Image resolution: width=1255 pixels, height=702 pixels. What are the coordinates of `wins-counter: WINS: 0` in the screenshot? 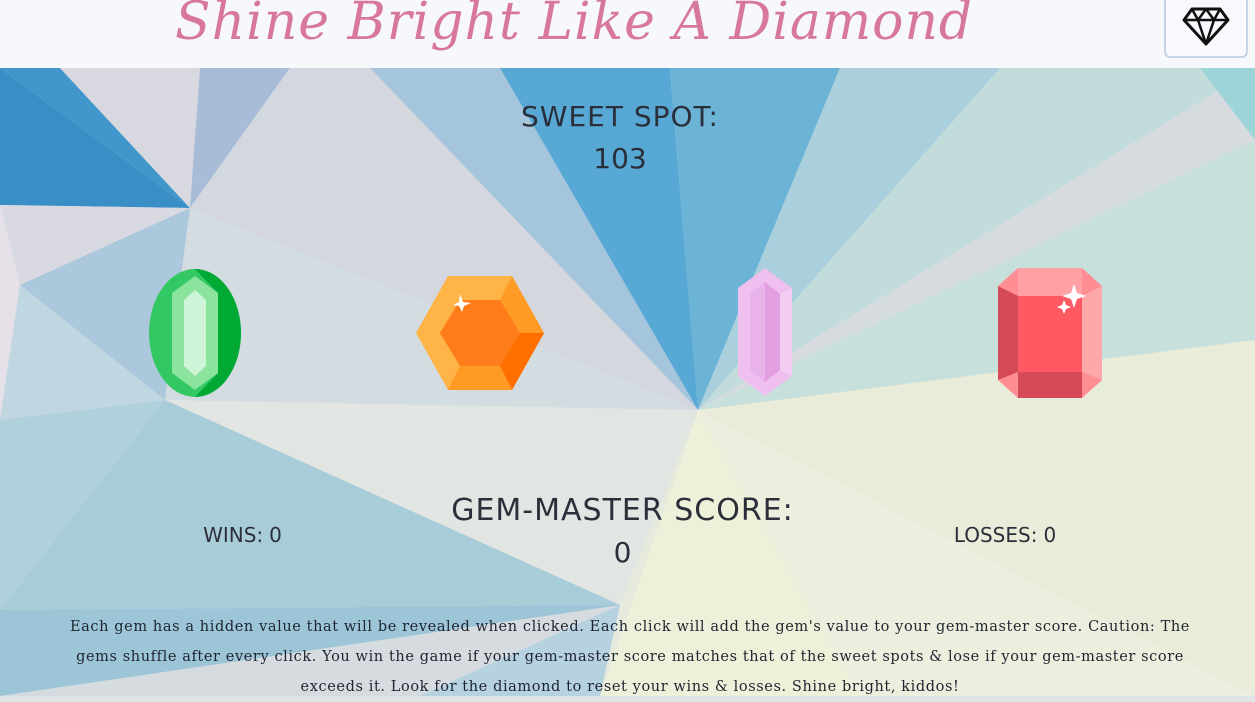 It's located at (242, 535).